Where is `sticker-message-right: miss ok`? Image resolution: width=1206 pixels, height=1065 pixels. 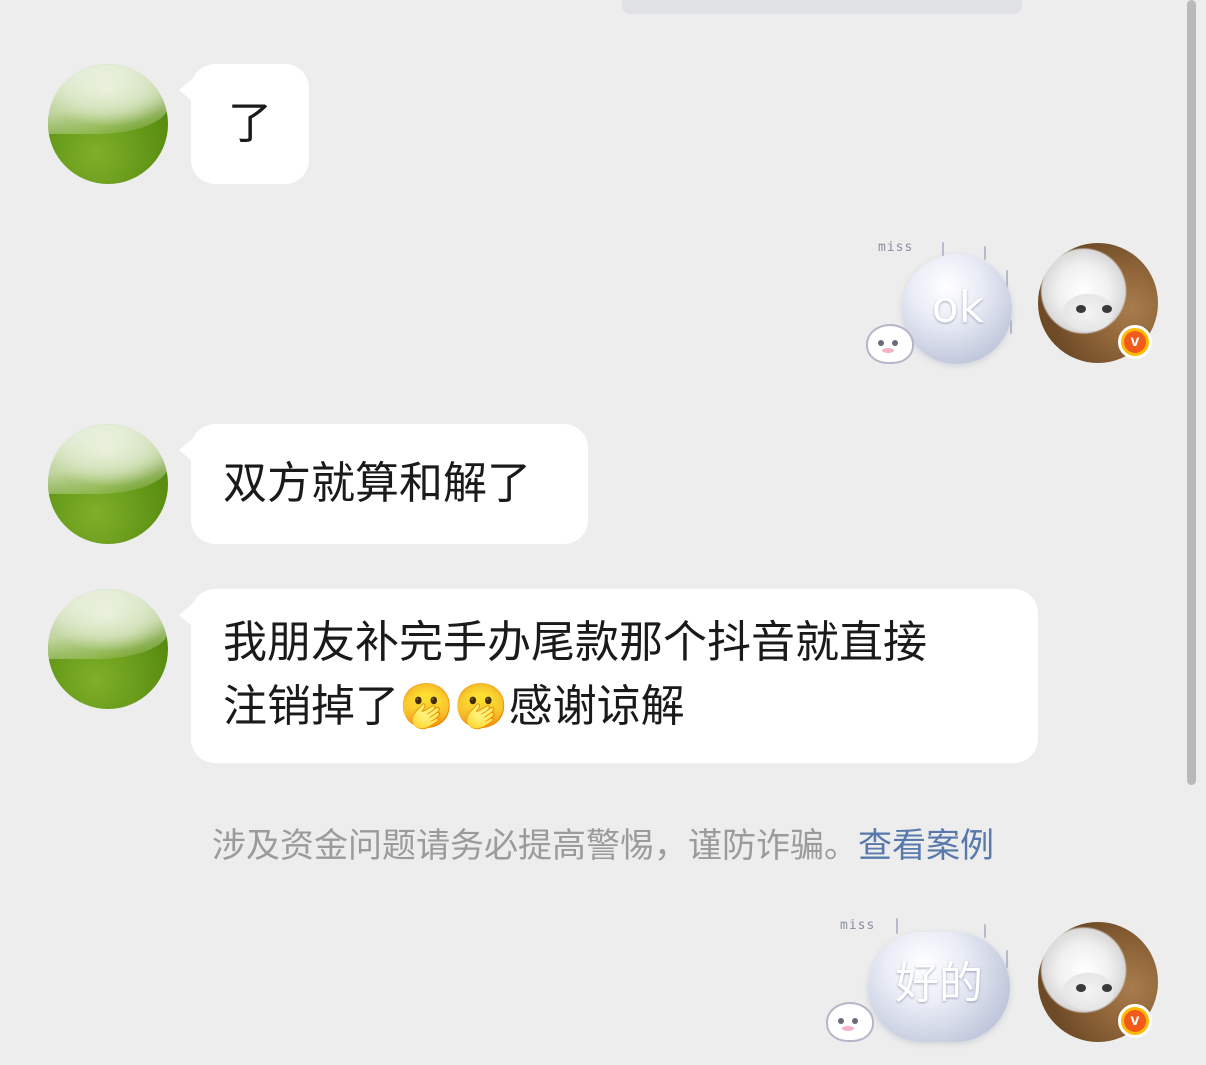 sticker-message-right: miss ok is located at coordinates (940, 311).